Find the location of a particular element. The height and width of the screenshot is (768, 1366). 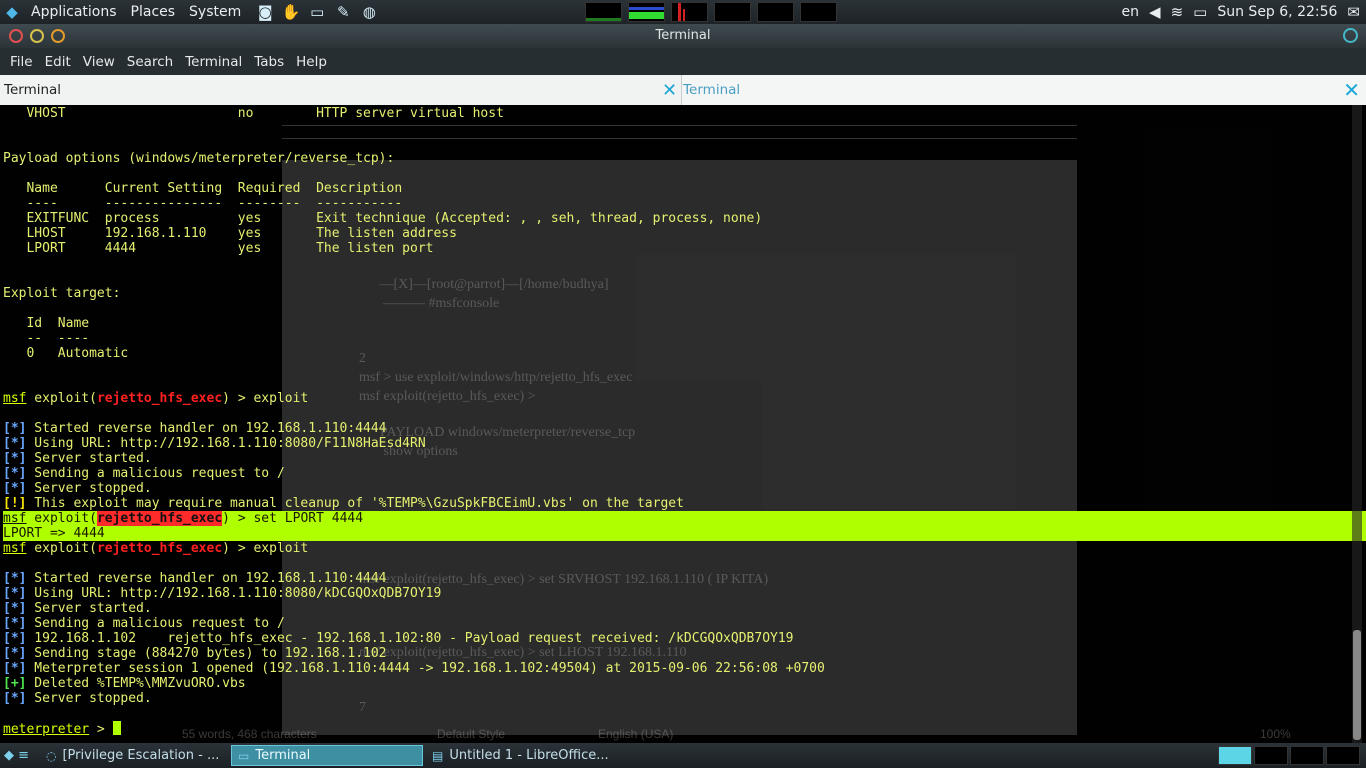

text-cursor is located at coordinates (116, 728).